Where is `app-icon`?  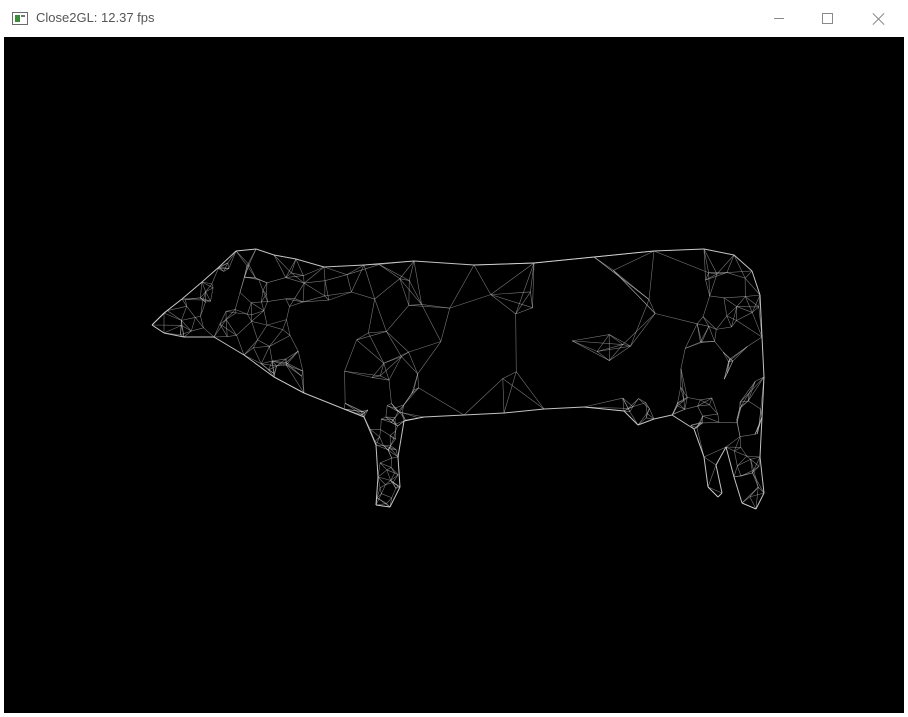 app-icon is located at coordinates (20, 18).